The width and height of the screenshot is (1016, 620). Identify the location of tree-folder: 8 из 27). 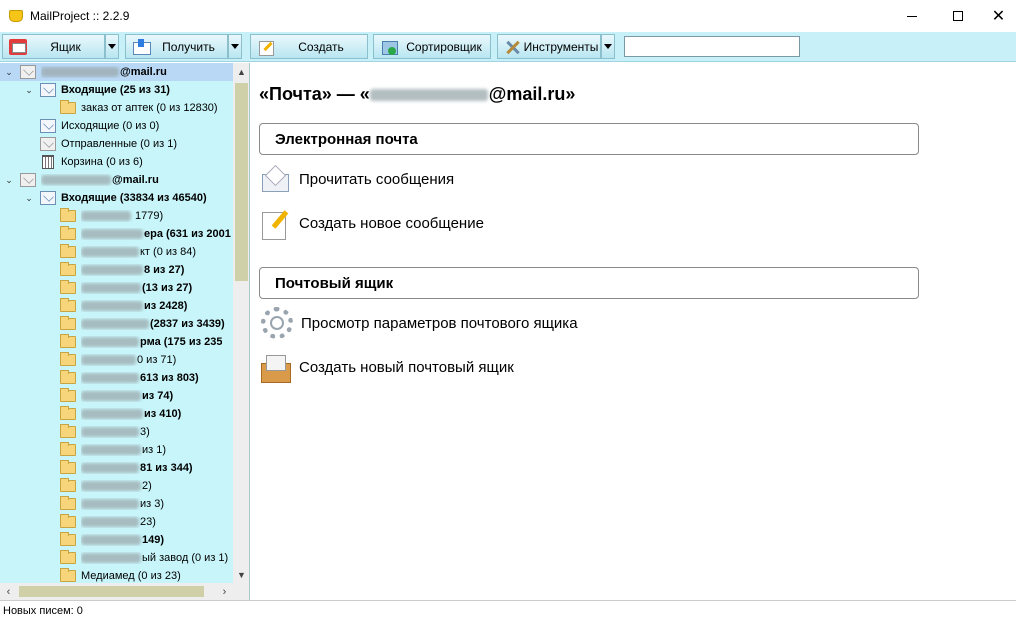
(116, 270).